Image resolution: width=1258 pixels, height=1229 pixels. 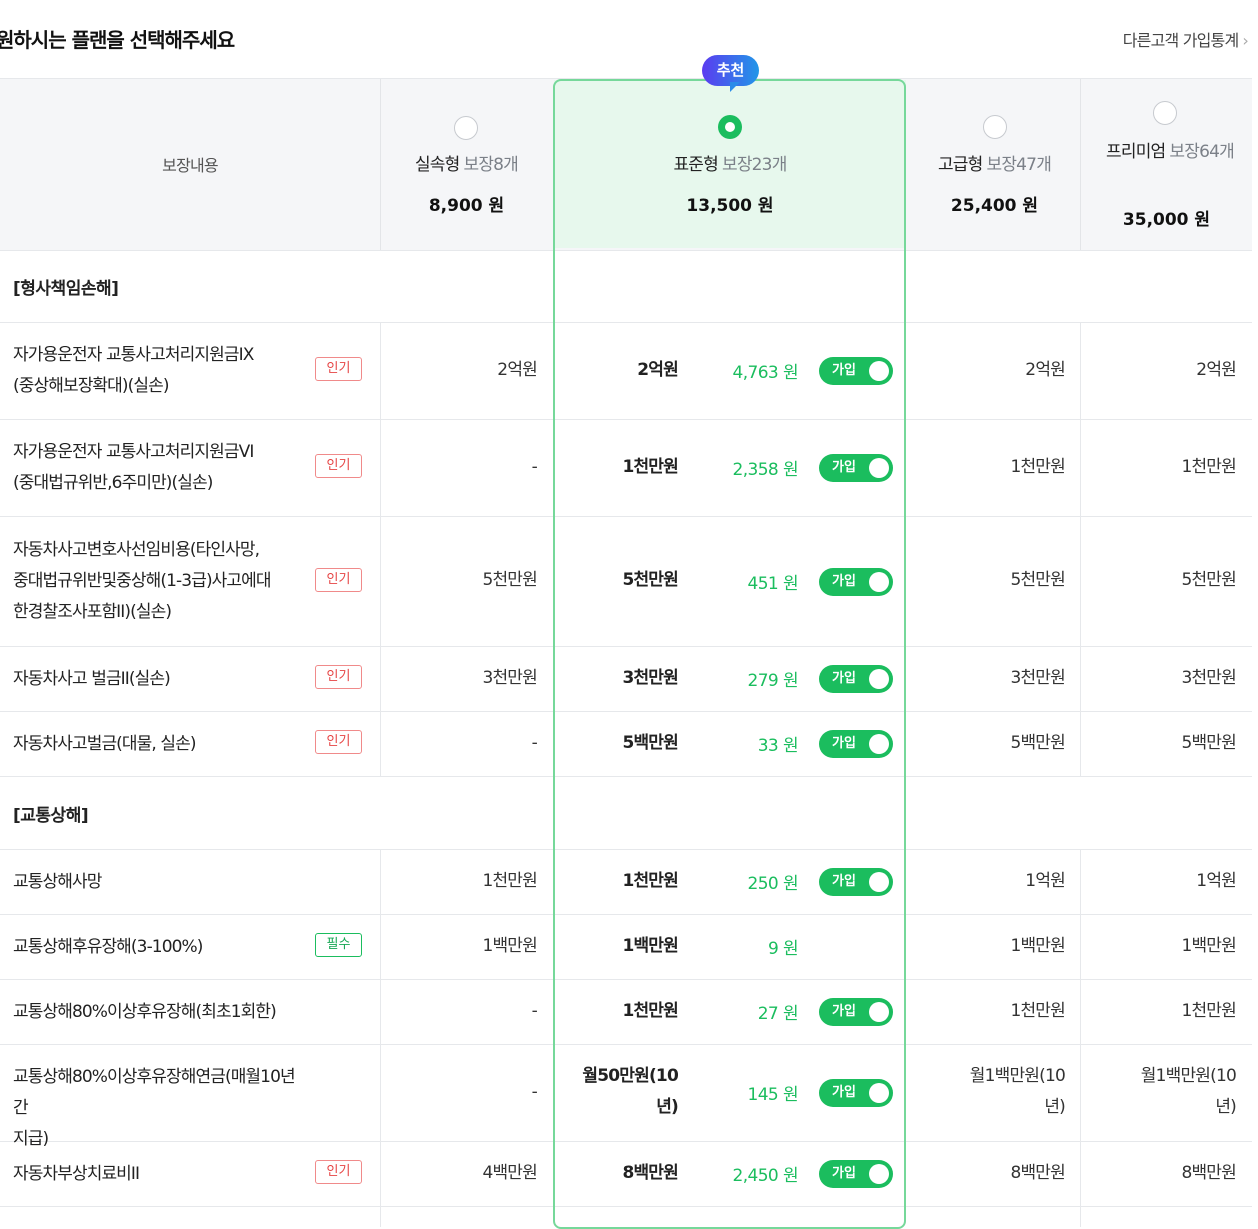 What do you see at coordinates (338, 945) in the screenshot?
I see `required-tag: 필수` at bounding box center [338, 945].